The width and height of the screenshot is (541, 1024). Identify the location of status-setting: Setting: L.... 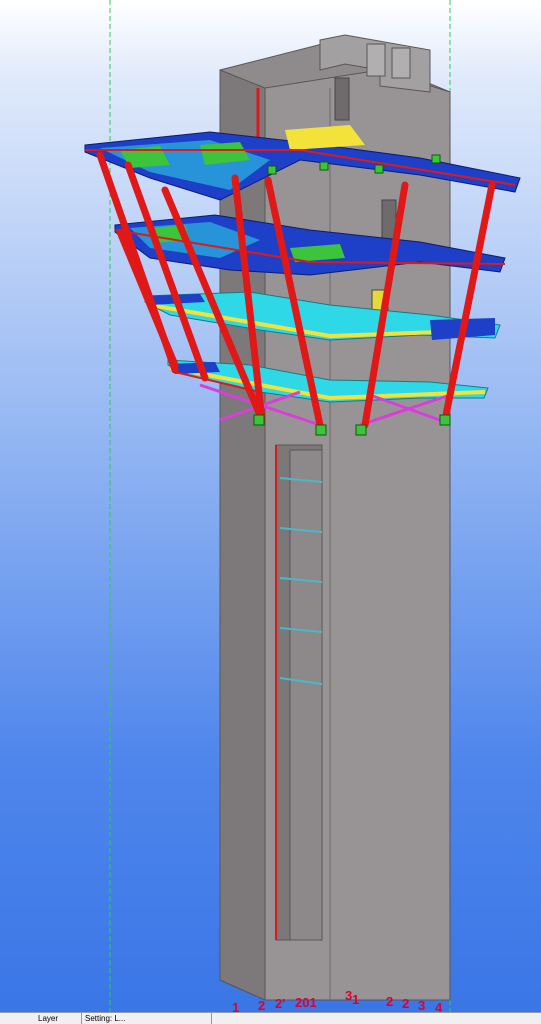
(147, 1018).